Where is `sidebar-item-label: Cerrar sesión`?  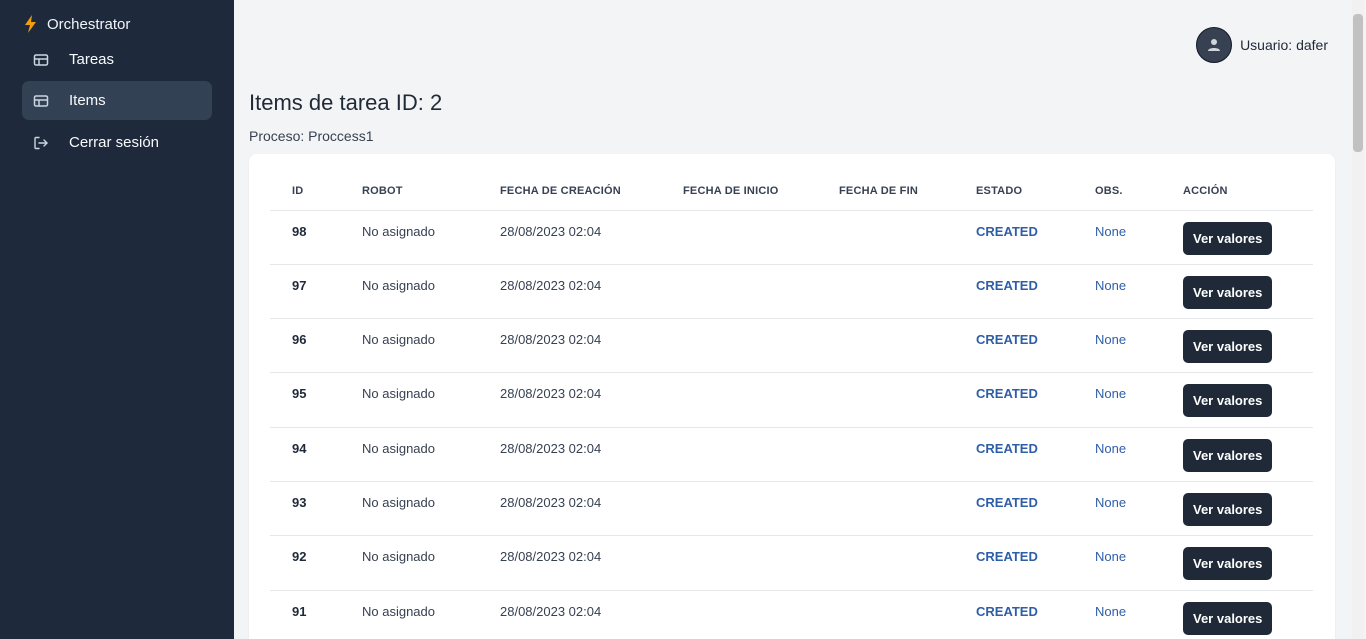
sidebar-item-label: Cerrar sesión is located at coordinates (114, 142).